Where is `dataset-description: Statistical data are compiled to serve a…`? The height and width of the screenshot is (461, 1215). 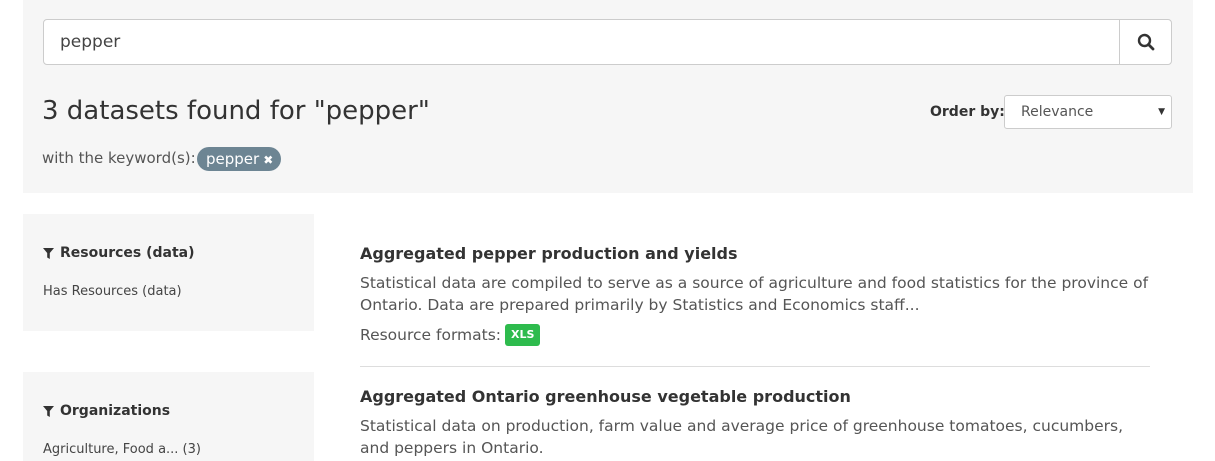
dataset-description: Statistical data are compiled to serve a… is located at coordinates (754, 294).